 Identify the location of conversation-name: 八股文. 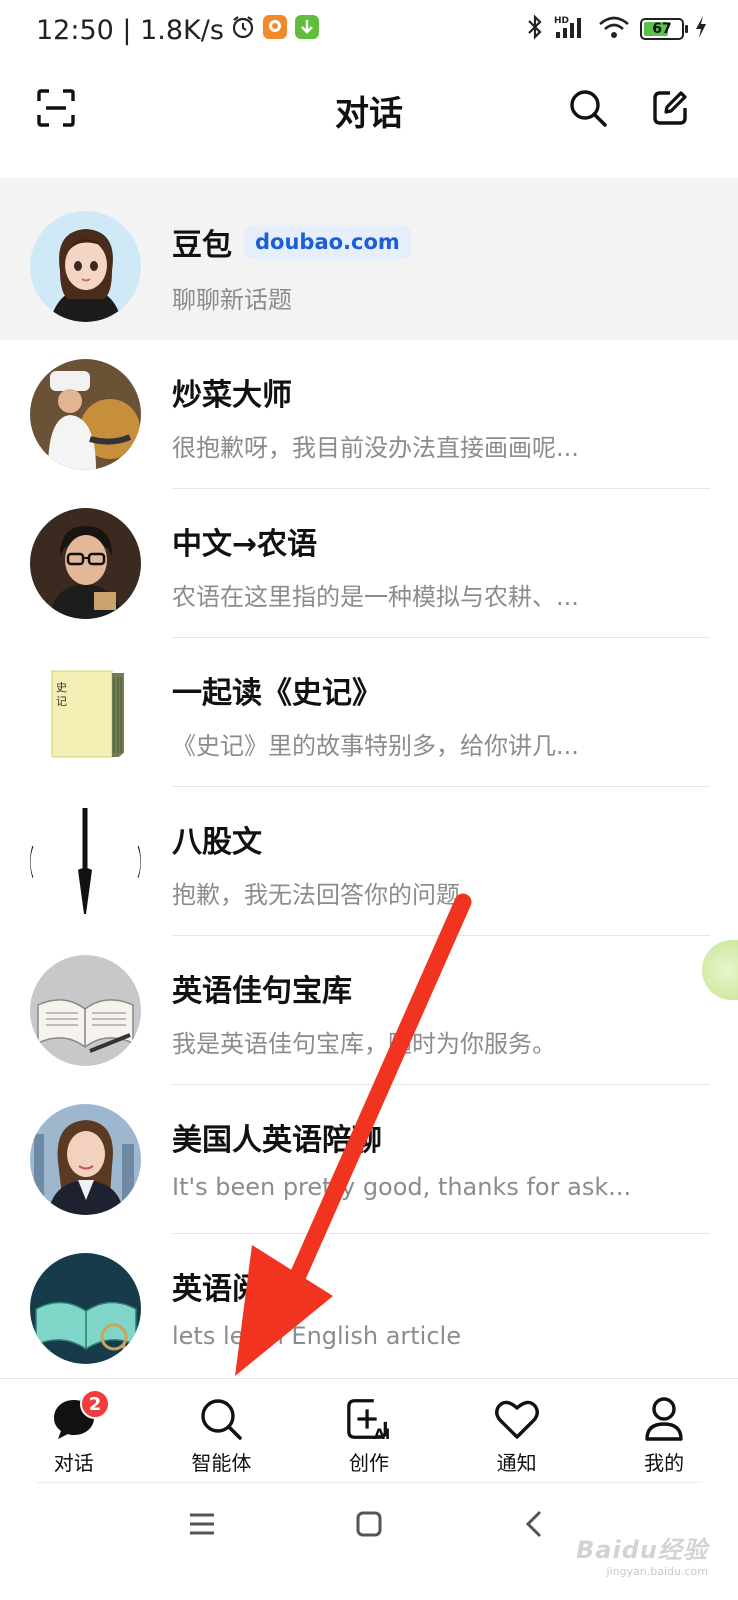
(217, 842).